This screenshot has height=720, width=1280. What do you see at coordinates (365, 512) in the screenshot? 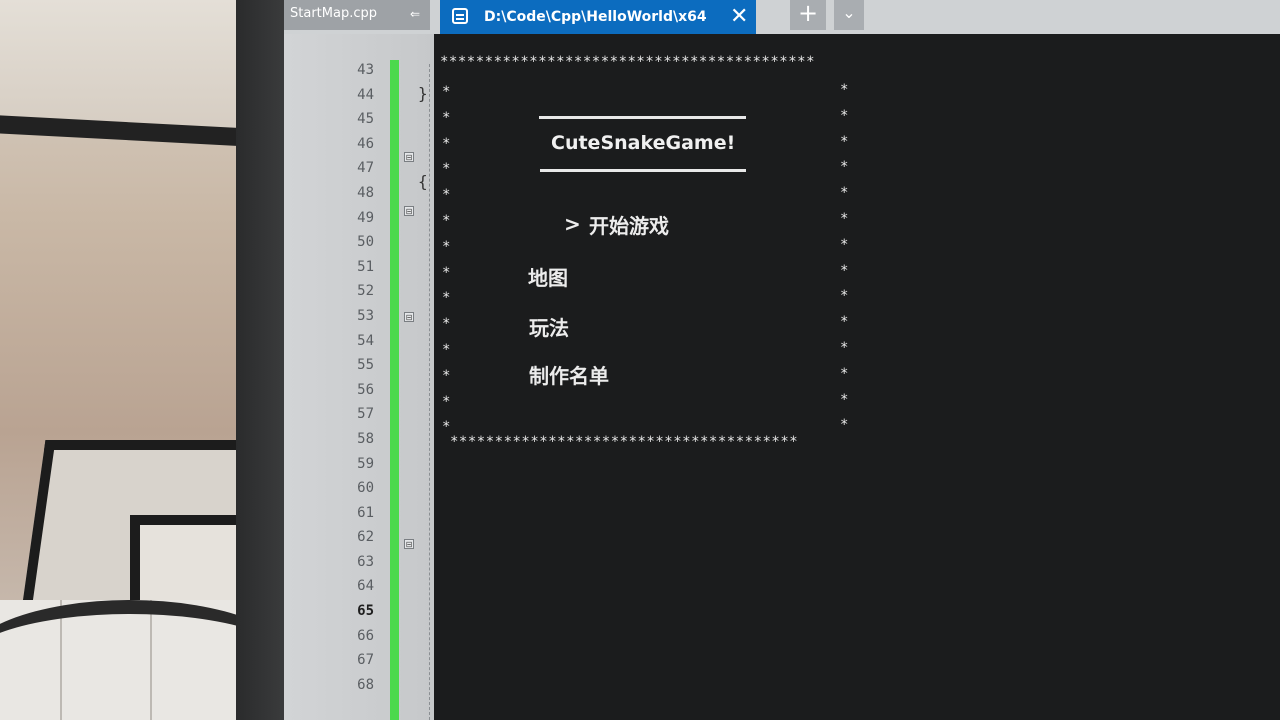
I see `line-number: 61` at bounding box center [365, 512].